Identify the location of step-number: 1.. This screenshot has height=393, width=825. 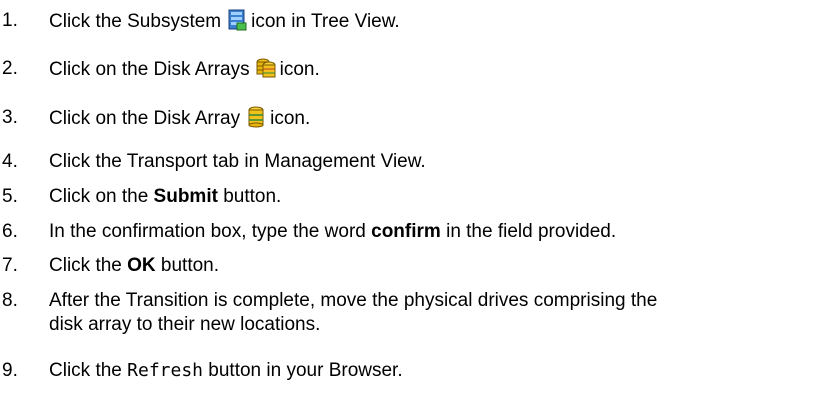
(10, 20).